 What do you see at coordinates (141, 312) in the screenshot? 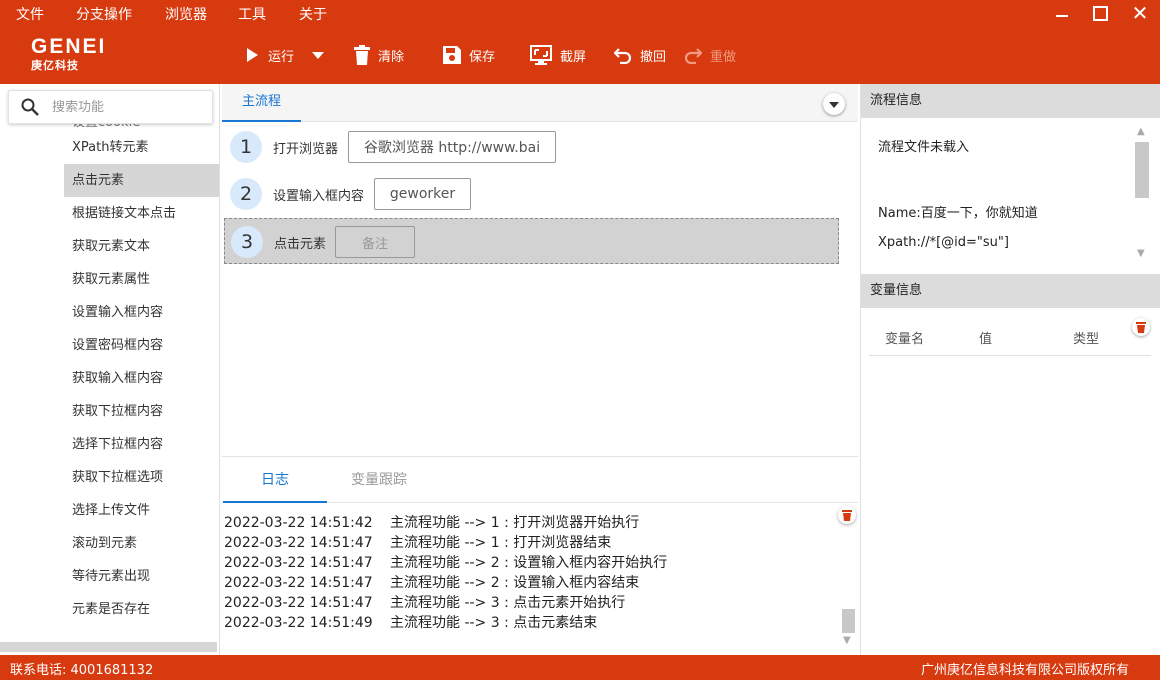
I see `list-item: 设置输入框内容` at bounding box center [141, 312].